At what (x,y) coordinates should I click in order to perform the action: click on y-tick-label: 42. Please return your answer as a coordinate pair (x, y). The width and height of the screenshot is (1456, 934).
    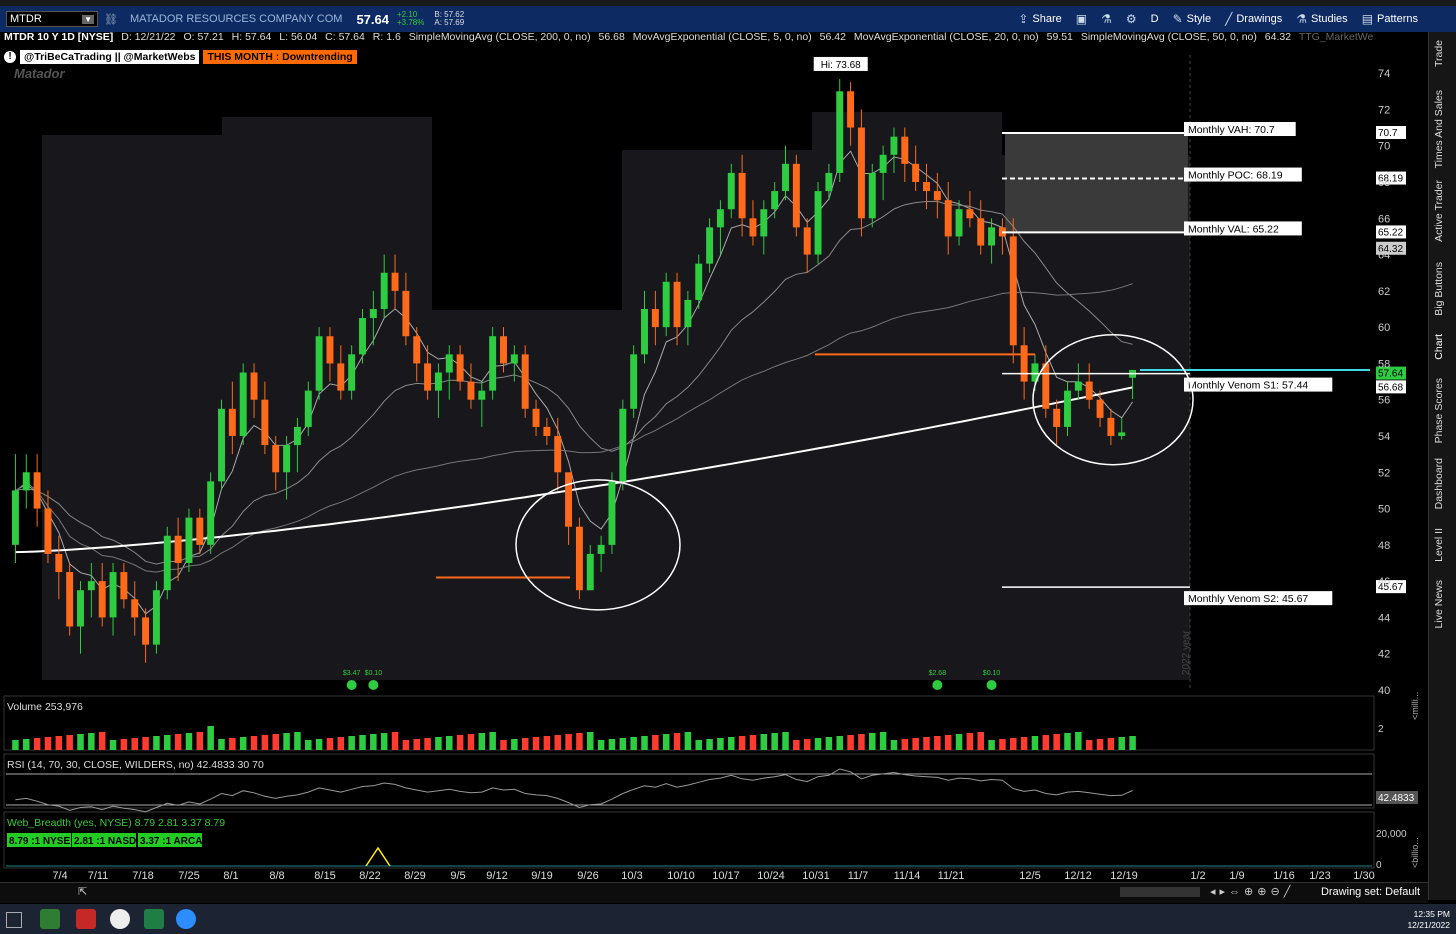
    Looking at the image, I should click on (1384, 655).